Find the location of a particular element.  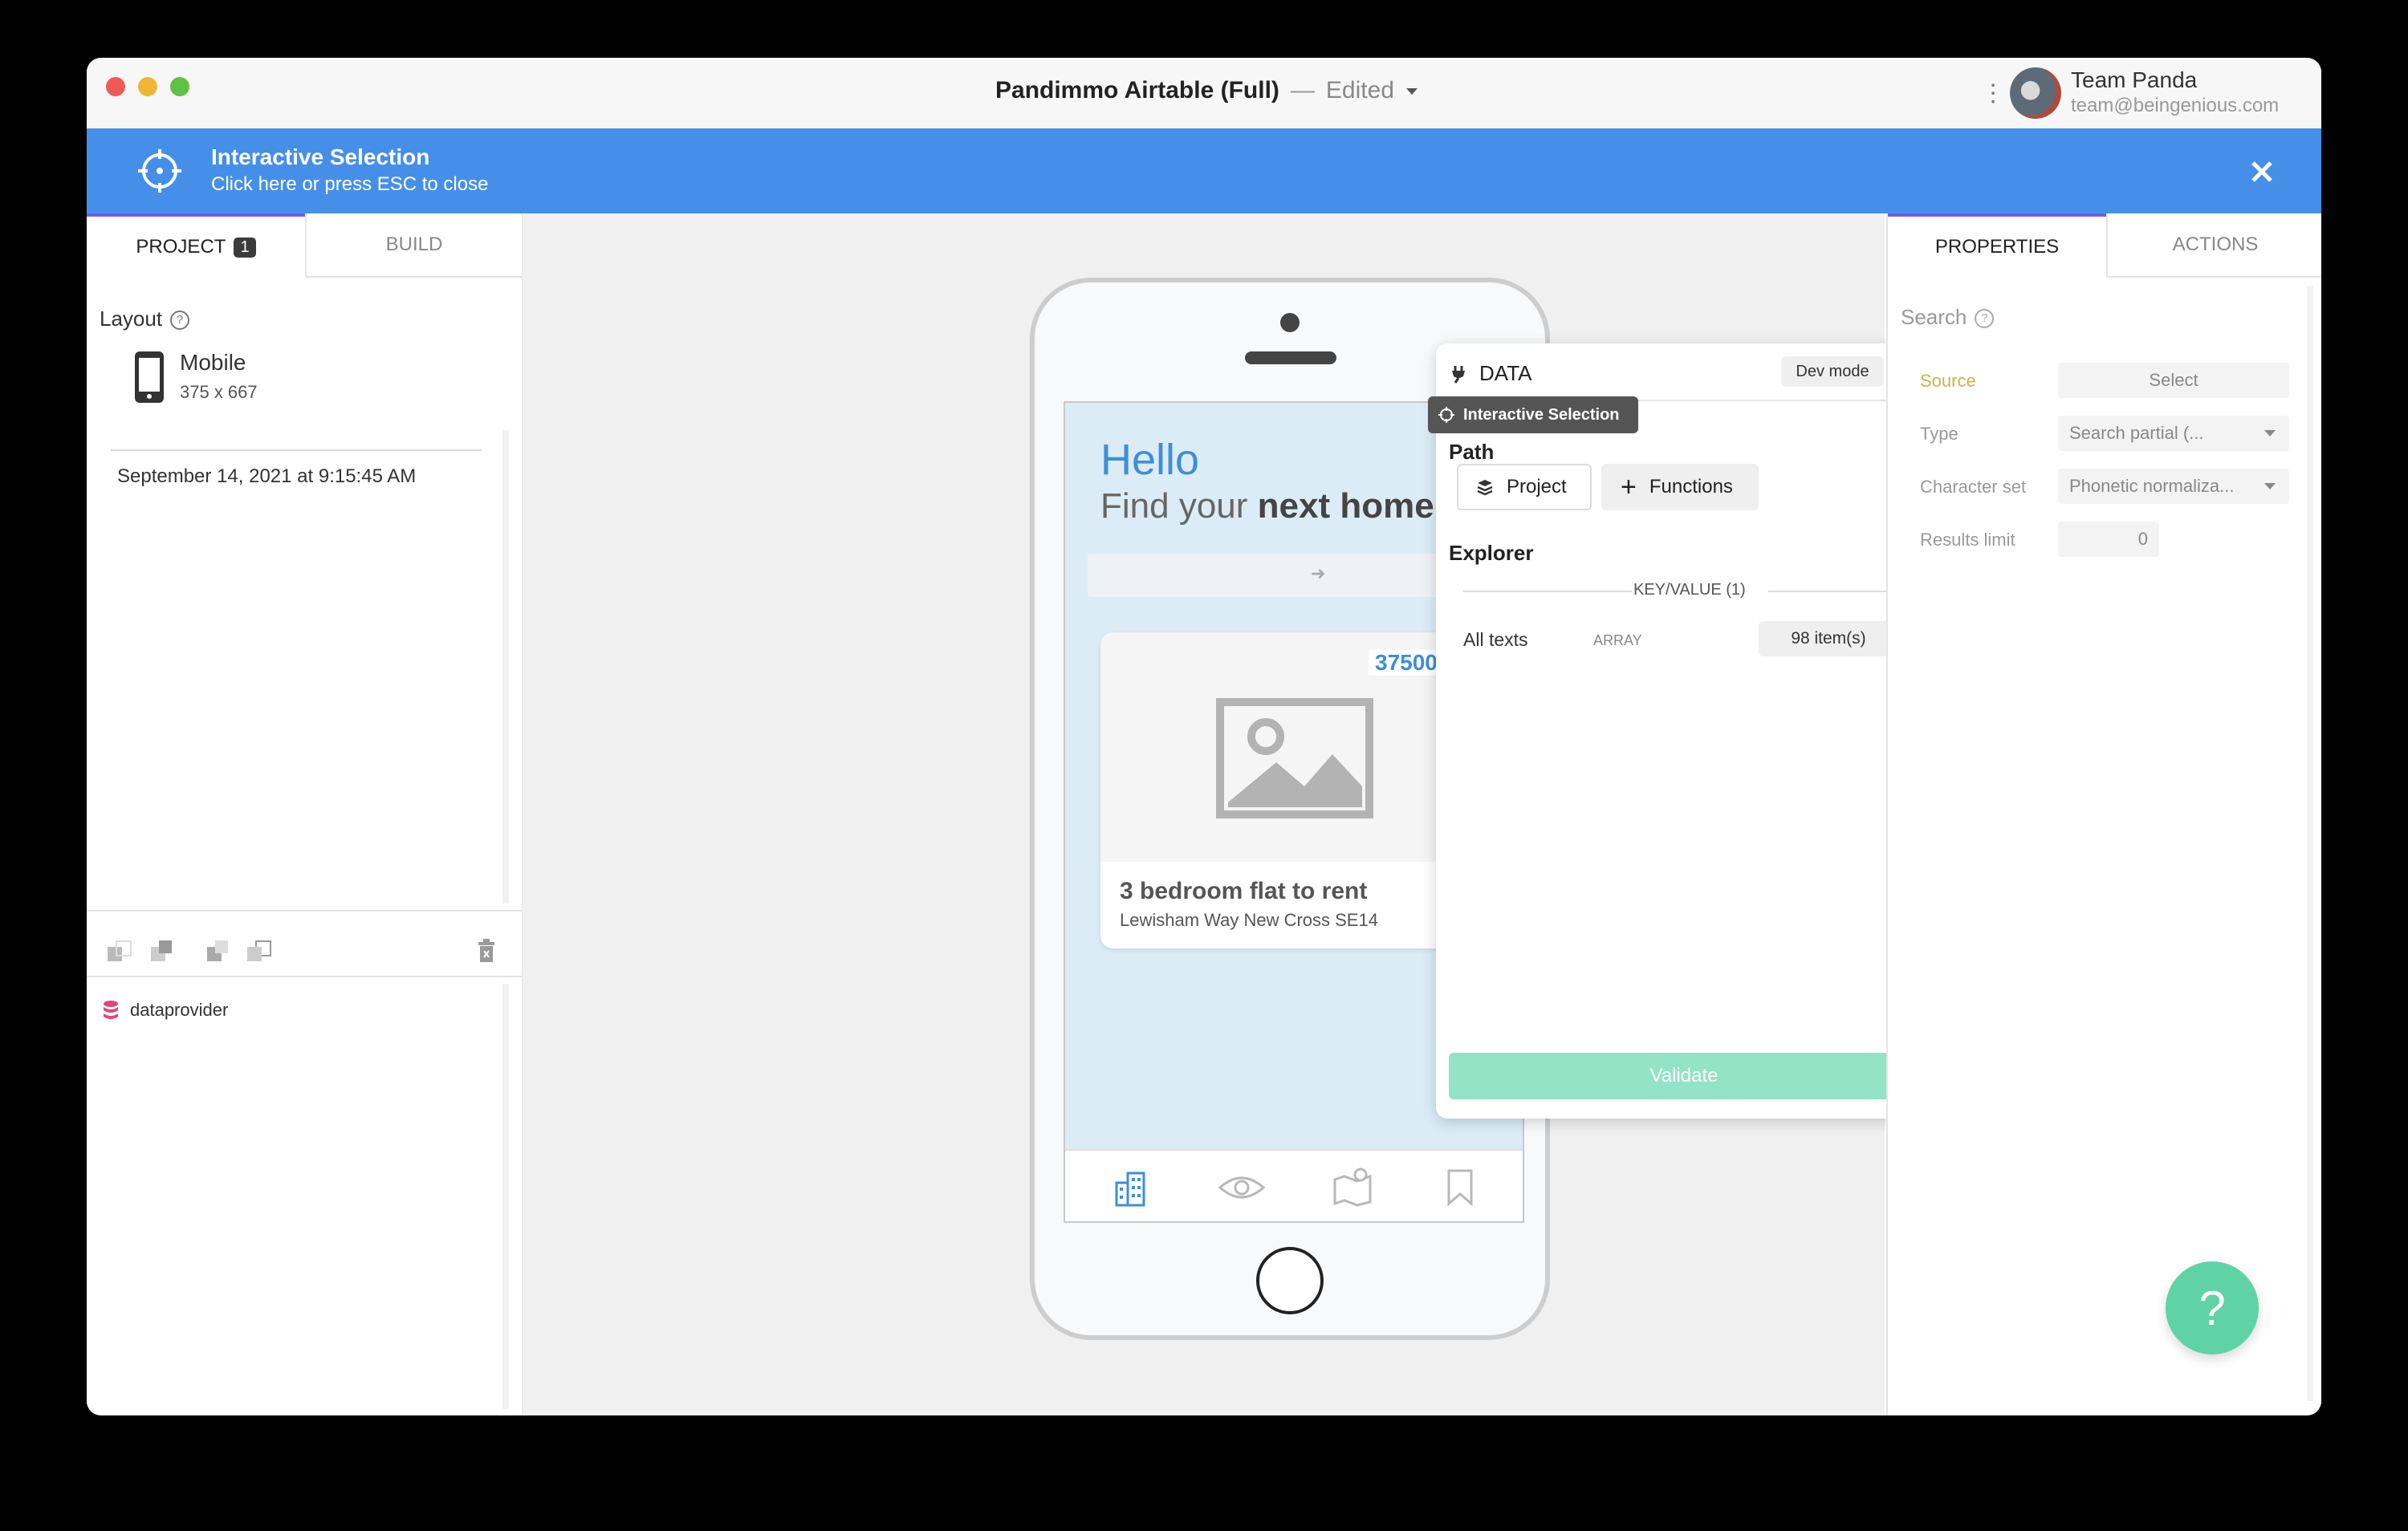

arrow-right-icon: ➜ is located at coordinates (1318, 573).